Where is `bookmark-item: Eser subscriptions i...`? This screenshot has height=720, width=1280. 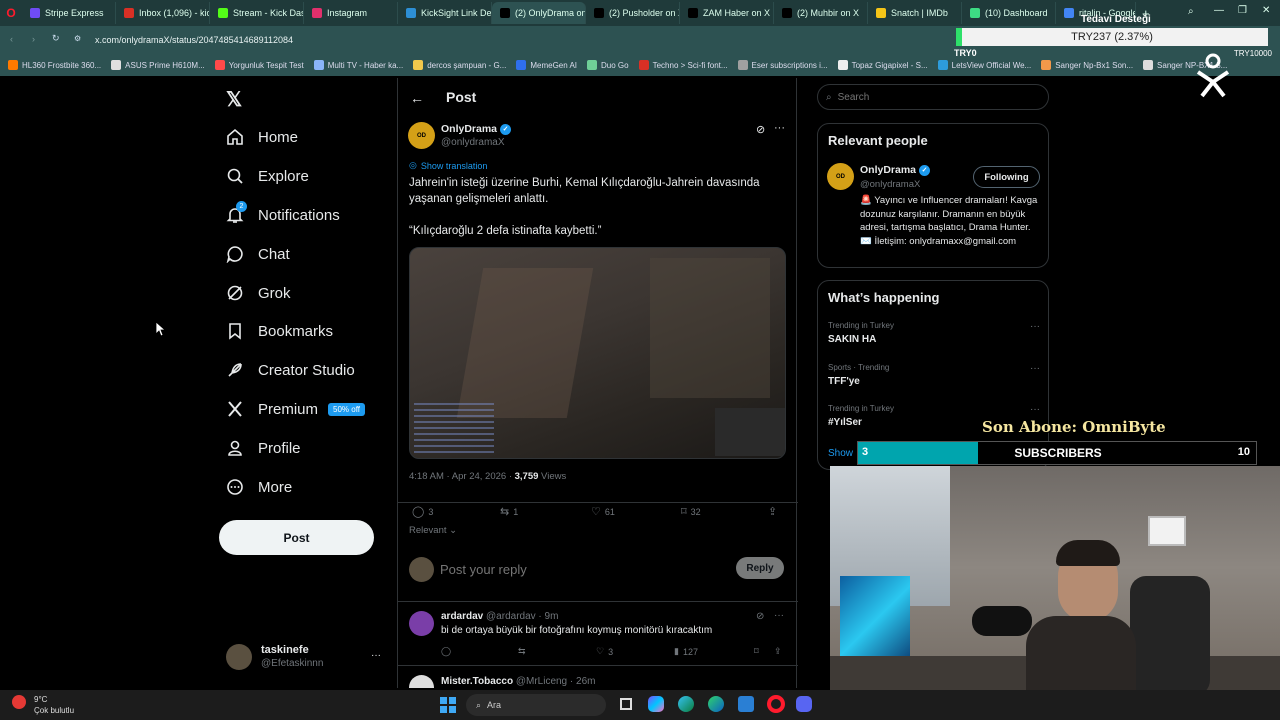 bookmark-item: Eser subscriptions i... is located at coordinates (782, 65).